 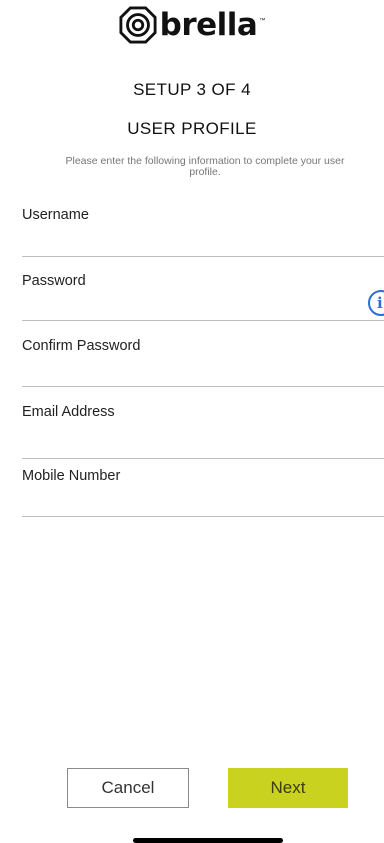 What do you see at coordinates (203, 446) in the screenshot?
I see `email-input` at bounding box center [203, 446].